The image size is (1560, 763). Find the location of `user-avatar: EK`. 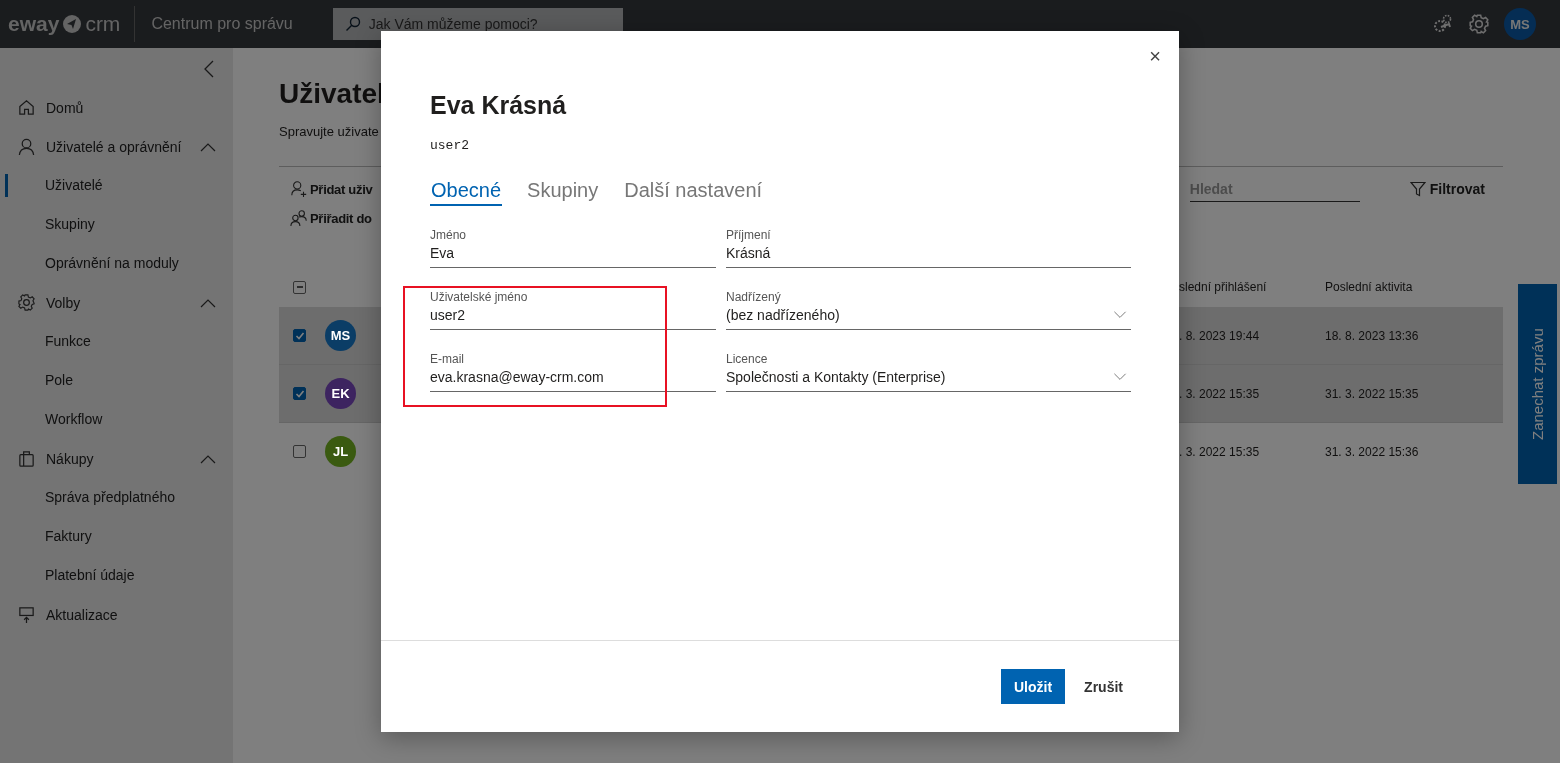

user-avatar: EK is located at coordinates (340, 393).